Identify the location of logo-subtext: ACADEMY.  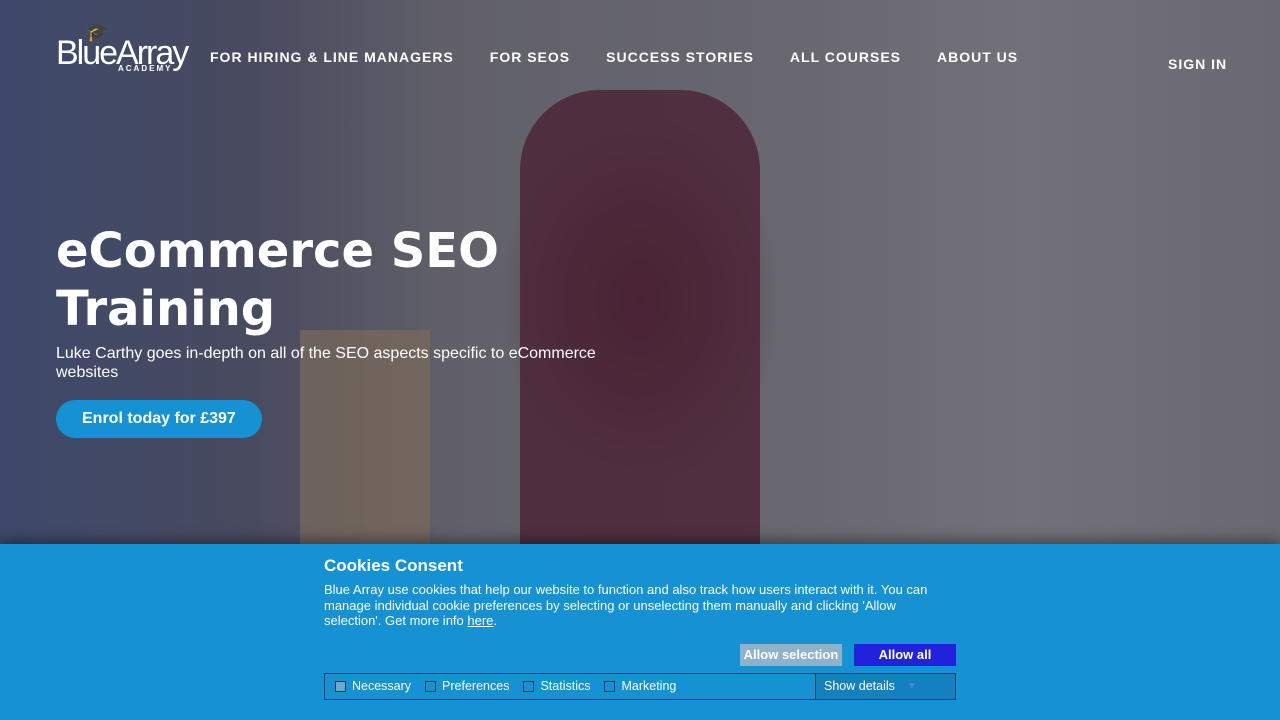
(145, 68).